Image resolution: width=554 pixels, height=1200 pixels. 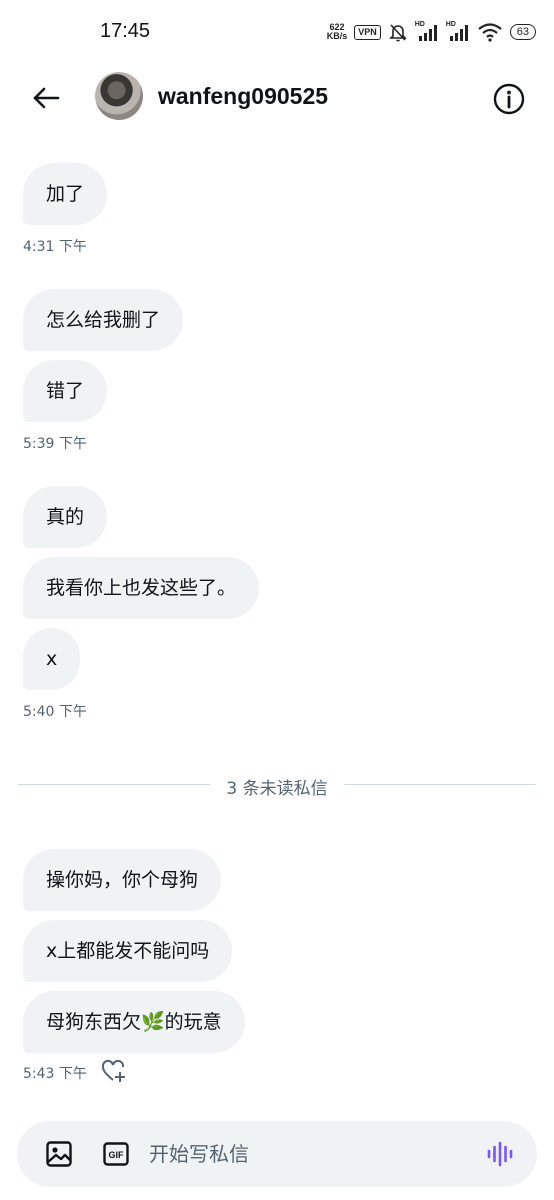 What do you see at coordinates (55, 712) in the screenshot?
I see `message-timestamp: 5:40 下午` at bounding box center [55, 712].